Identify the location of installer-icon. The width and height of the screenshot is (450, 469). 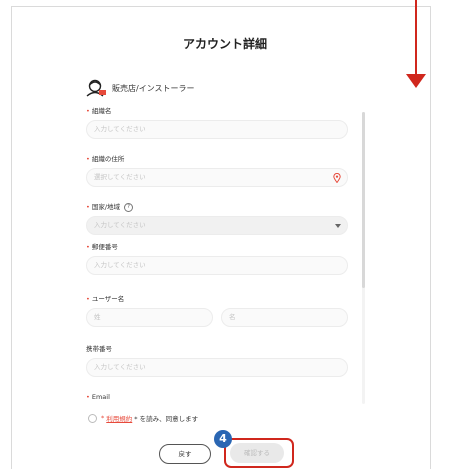
(96, 88).